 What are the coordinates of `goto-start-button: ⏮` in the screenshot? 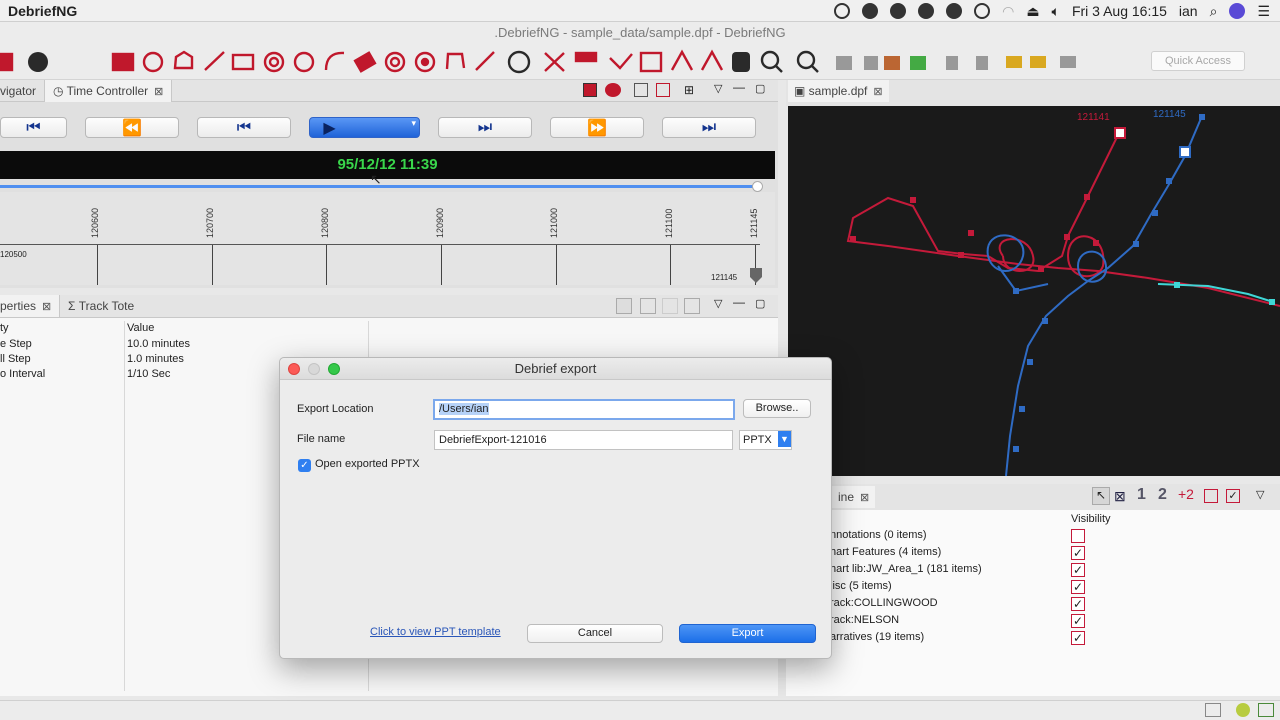 It's located at (33, 127).